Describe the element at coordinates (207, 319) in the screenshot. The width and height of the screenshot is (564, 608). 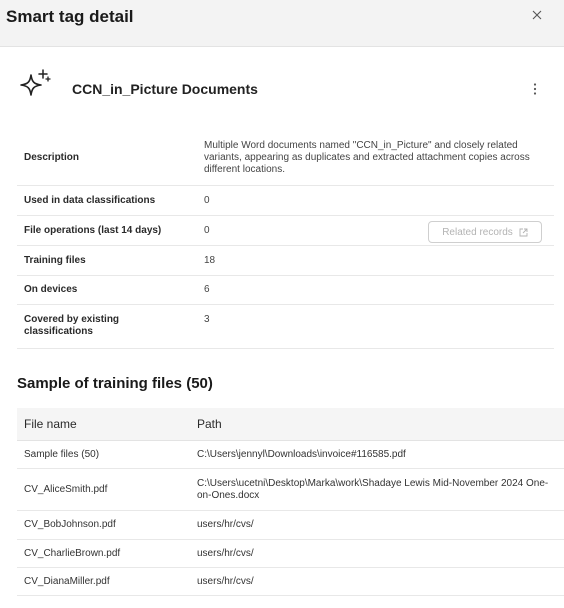
I see `detail-value: 3` at that location.